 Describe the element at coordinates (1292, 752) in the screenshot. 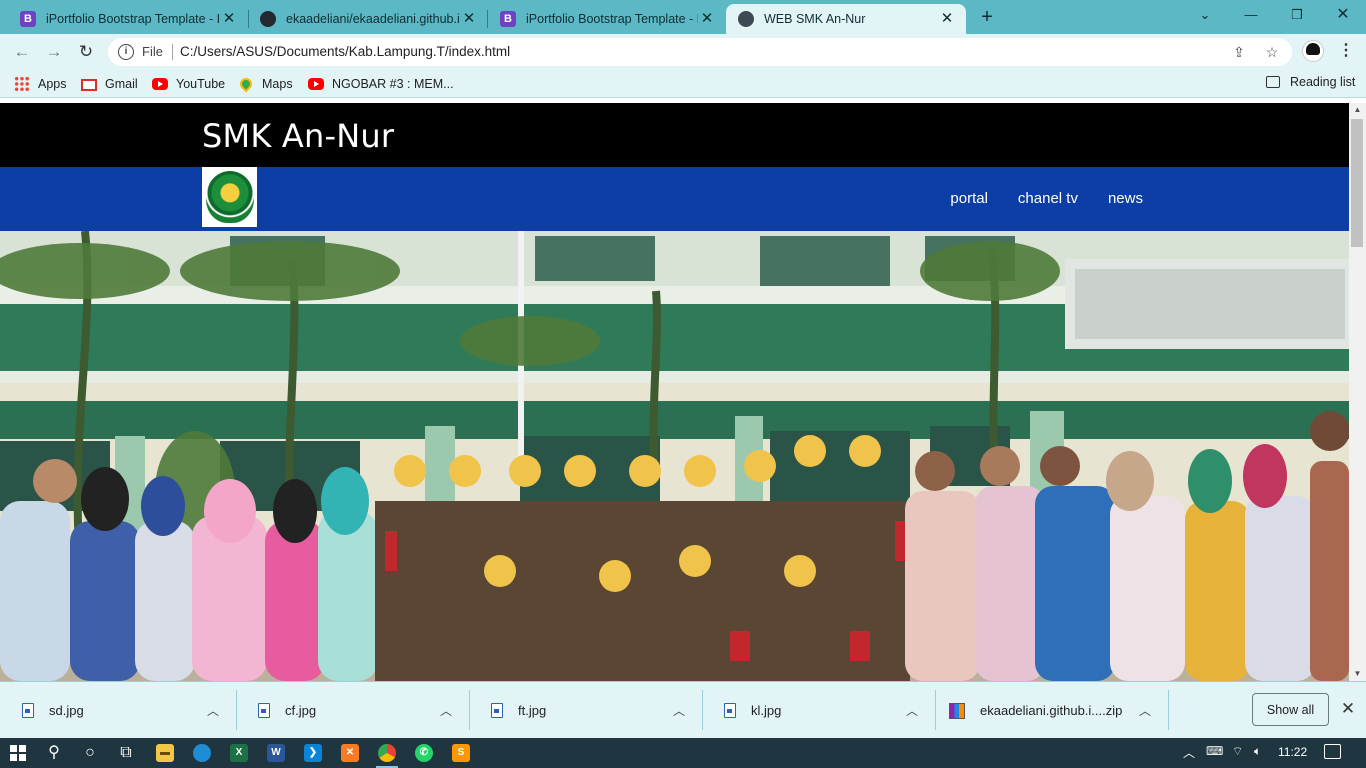

I see `system-clock: 11:22` at that location.